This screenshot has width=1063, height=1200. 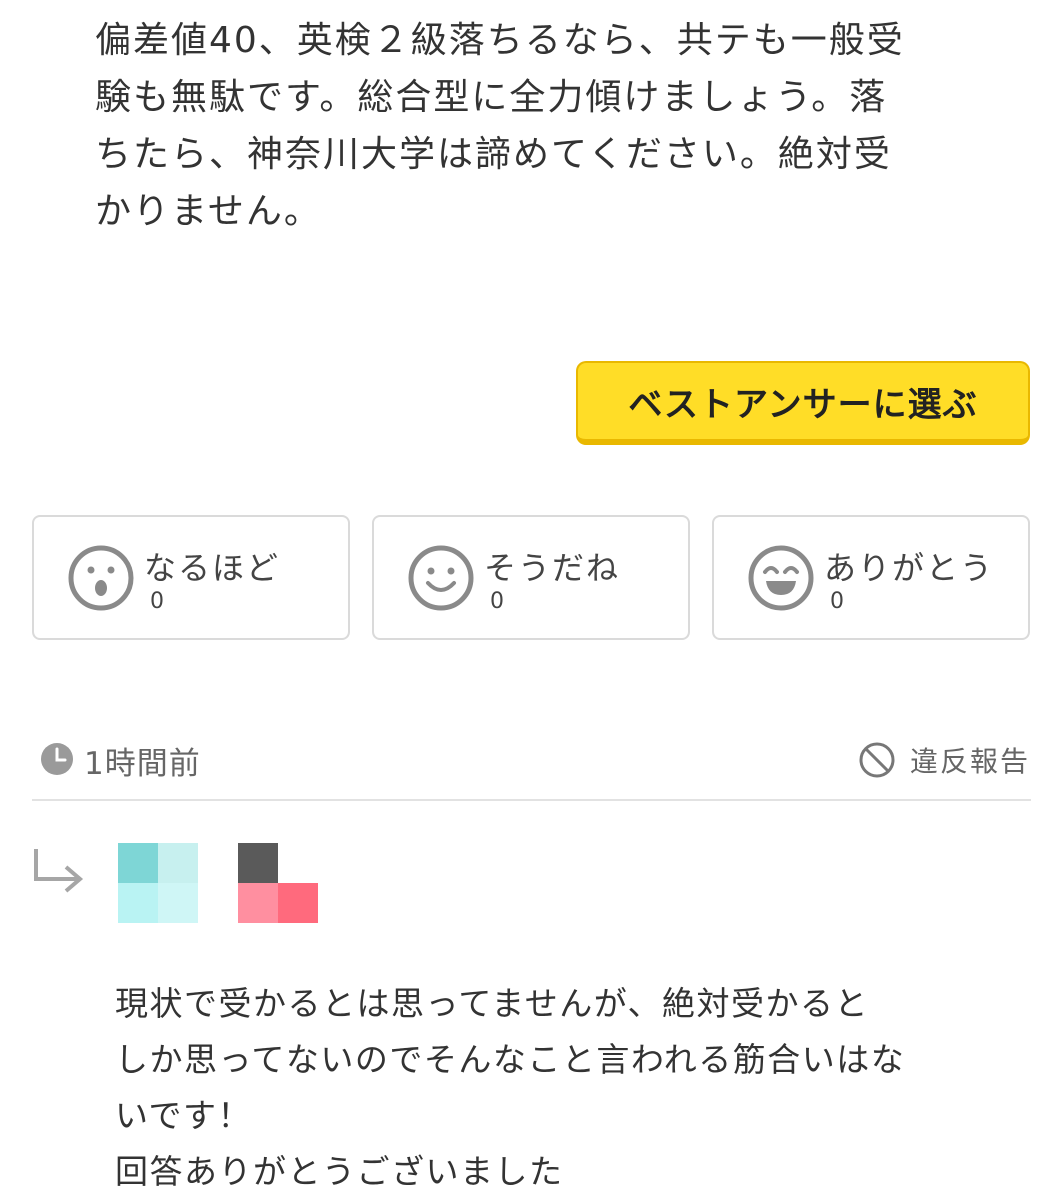 I want to click on post-time: 1時間前, so click(x=142, y=764).